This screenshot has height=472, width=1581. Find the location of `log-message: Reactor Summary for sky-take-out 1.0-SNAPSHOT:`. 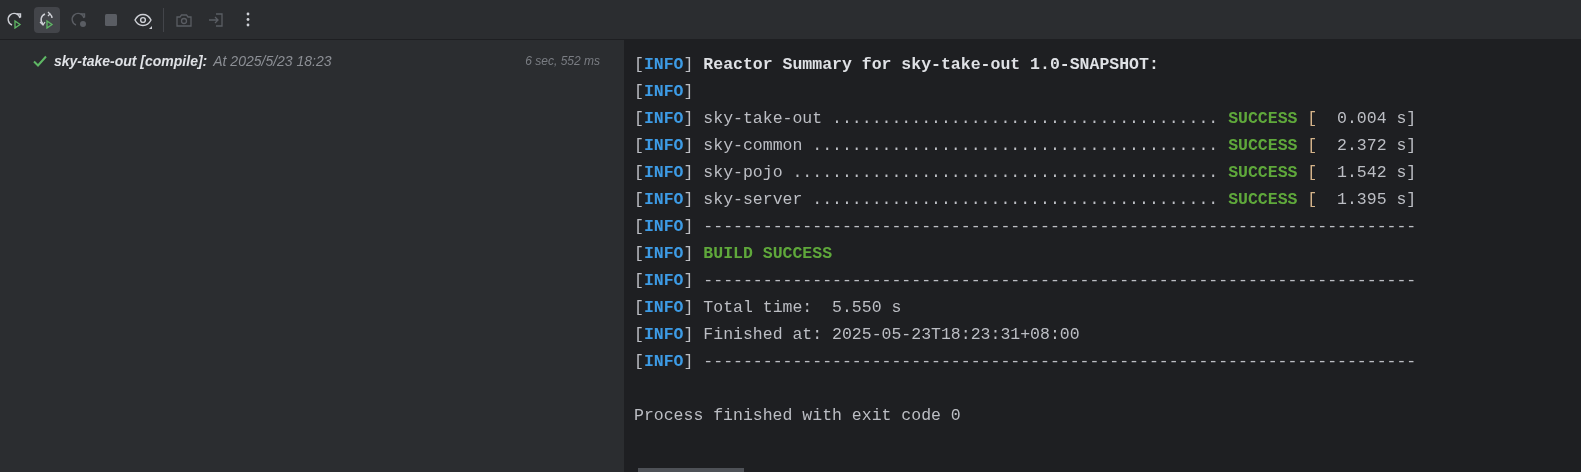

log-message: Reactor Summary for sky-take-out 1.0-SNAPSHOT: is located at coordinates (931, 64).